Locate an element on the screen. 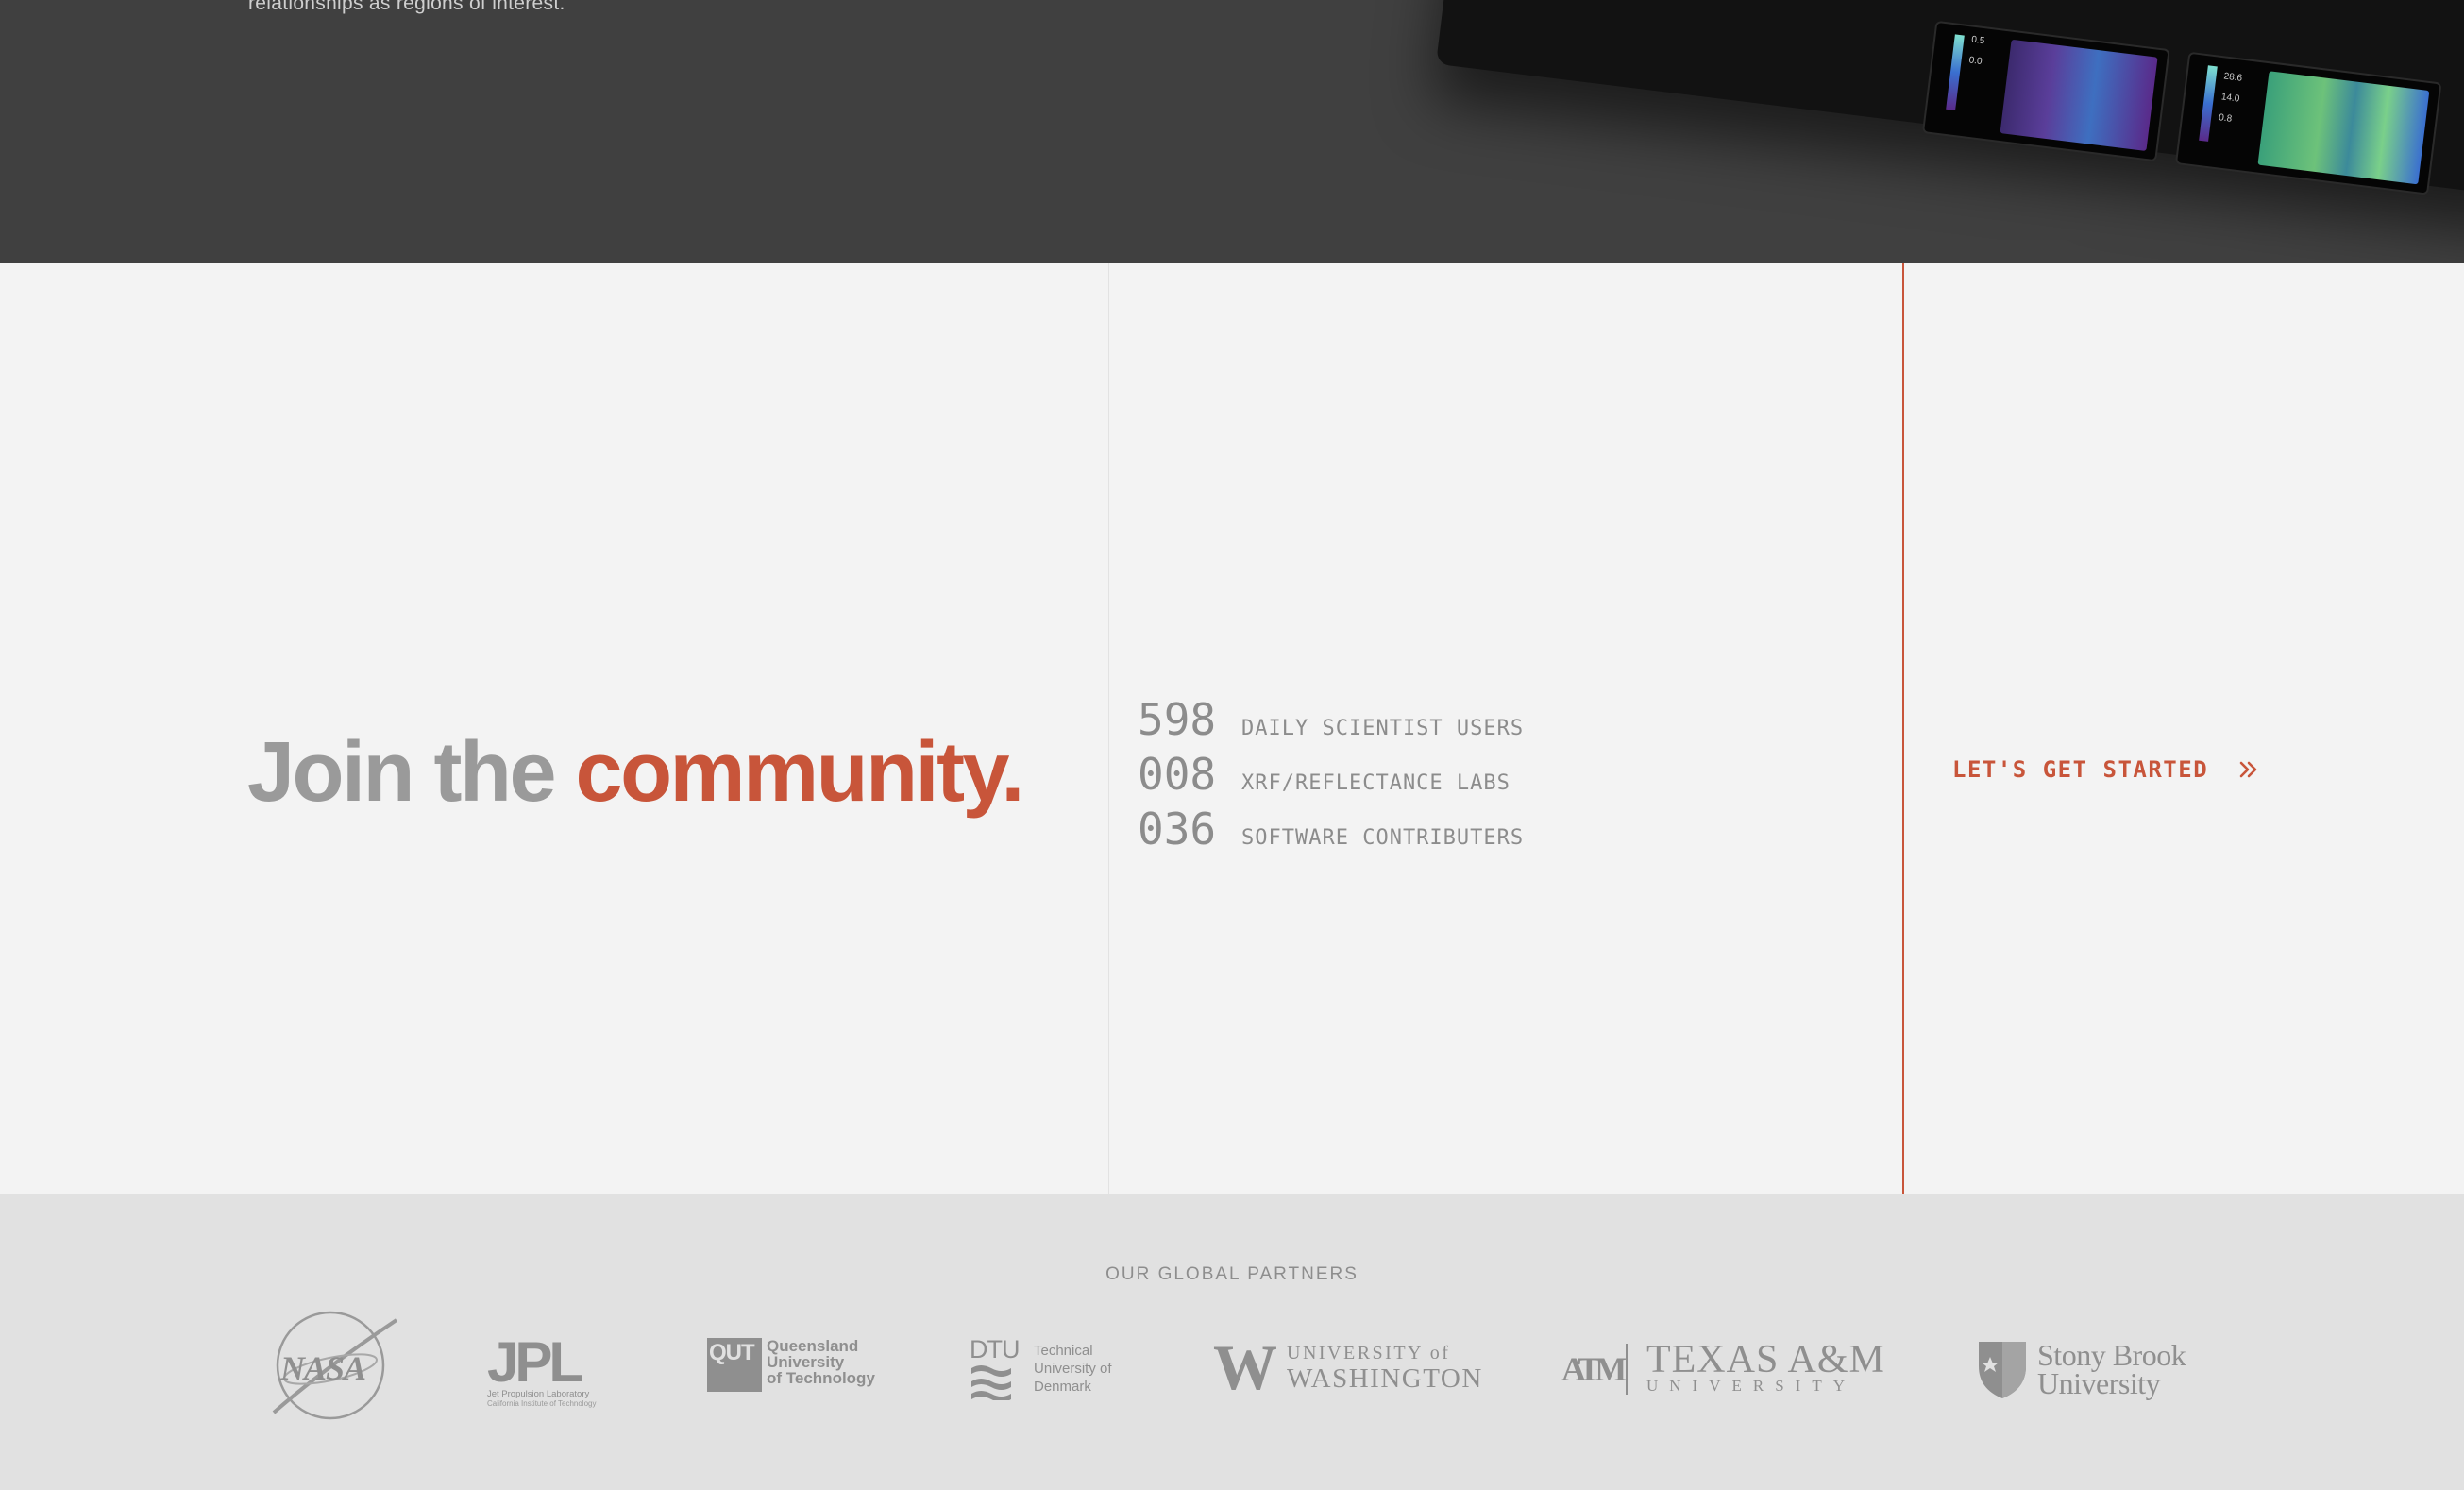 The width and height of the screenshot is (2464, 1490). accent-divider is located at coordinates (1903, 728).